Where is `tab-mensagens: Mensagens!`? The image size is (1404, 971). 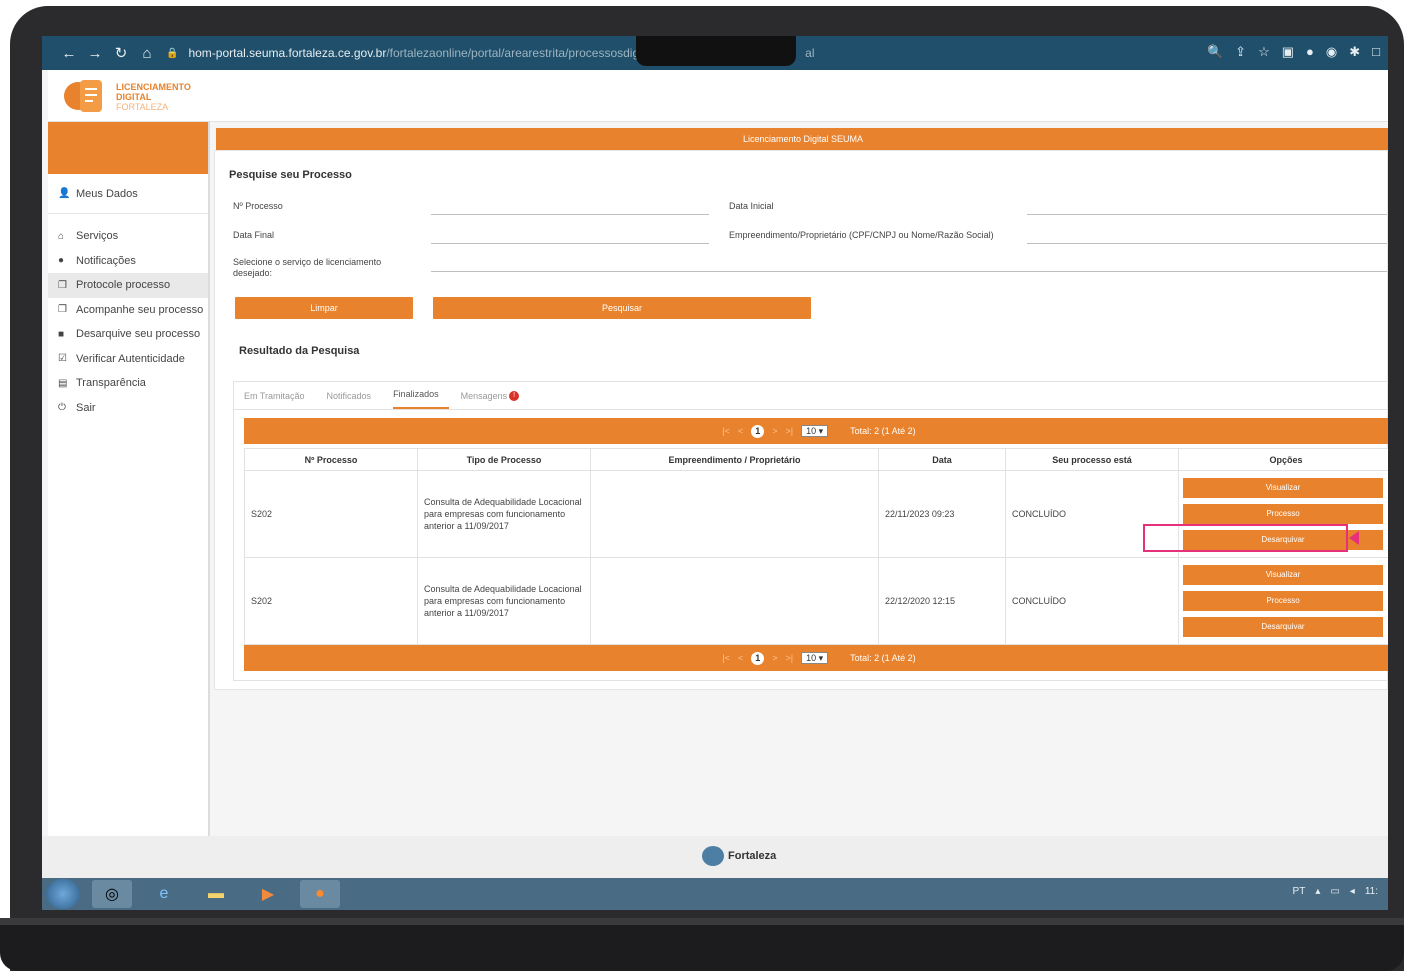
tab-mensagens: Mensagens! is located at coordinates (495, 400).